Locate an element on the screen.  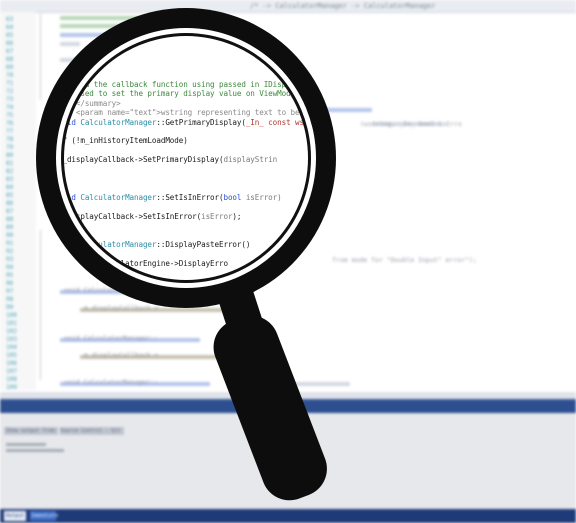
line-number: 75 is located at coordinates (10, 115).